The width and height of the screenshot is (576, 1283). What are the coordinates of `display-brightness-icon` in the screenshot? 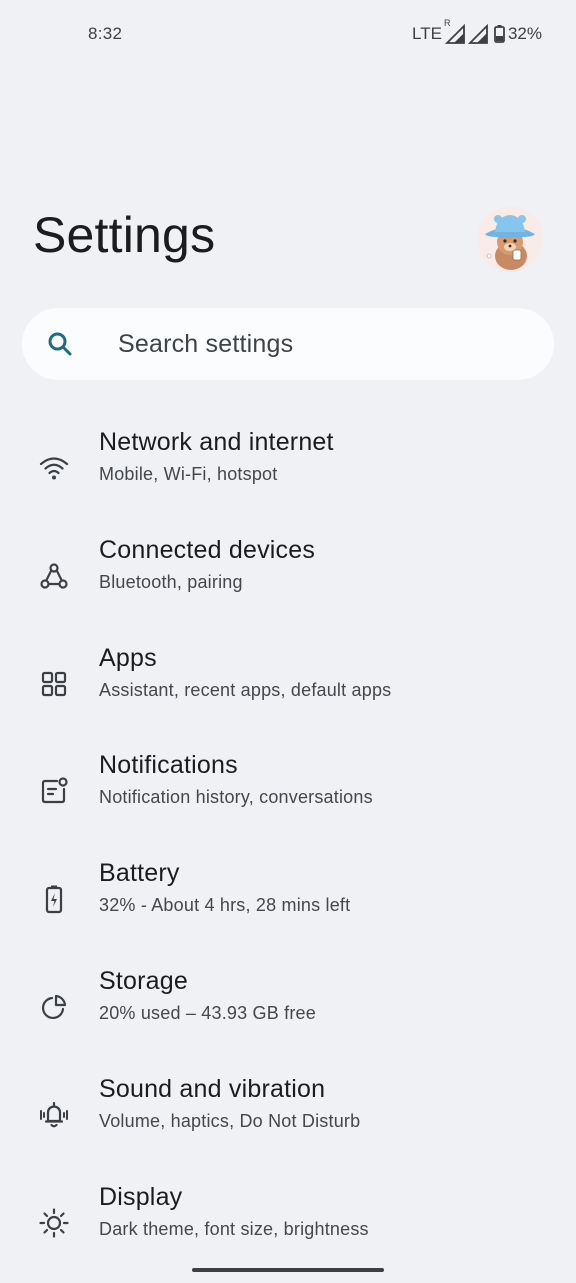 It's located at (54, 1223).